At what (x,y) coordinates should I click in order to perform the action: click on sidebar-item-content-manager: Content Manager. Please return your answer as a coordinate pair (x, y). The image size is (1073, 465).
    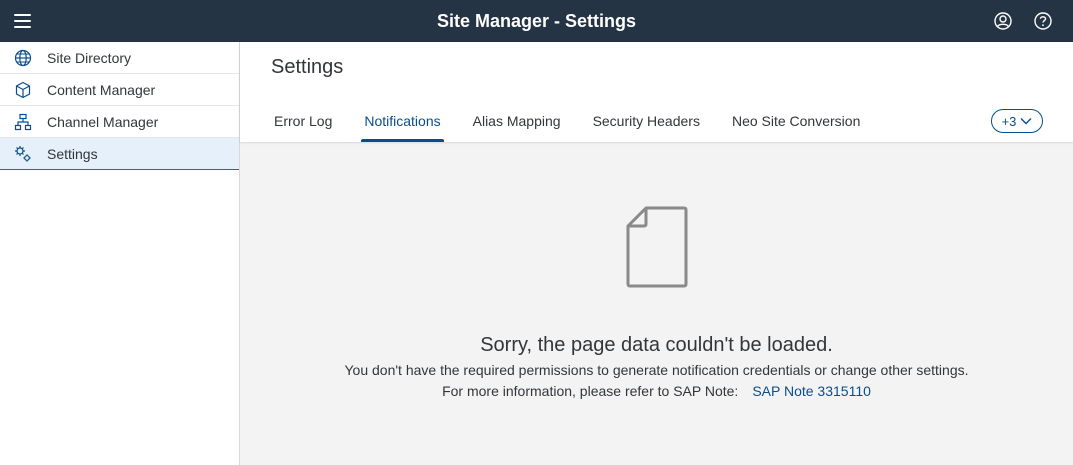
    Looking at the image, I should click on (119, 90).